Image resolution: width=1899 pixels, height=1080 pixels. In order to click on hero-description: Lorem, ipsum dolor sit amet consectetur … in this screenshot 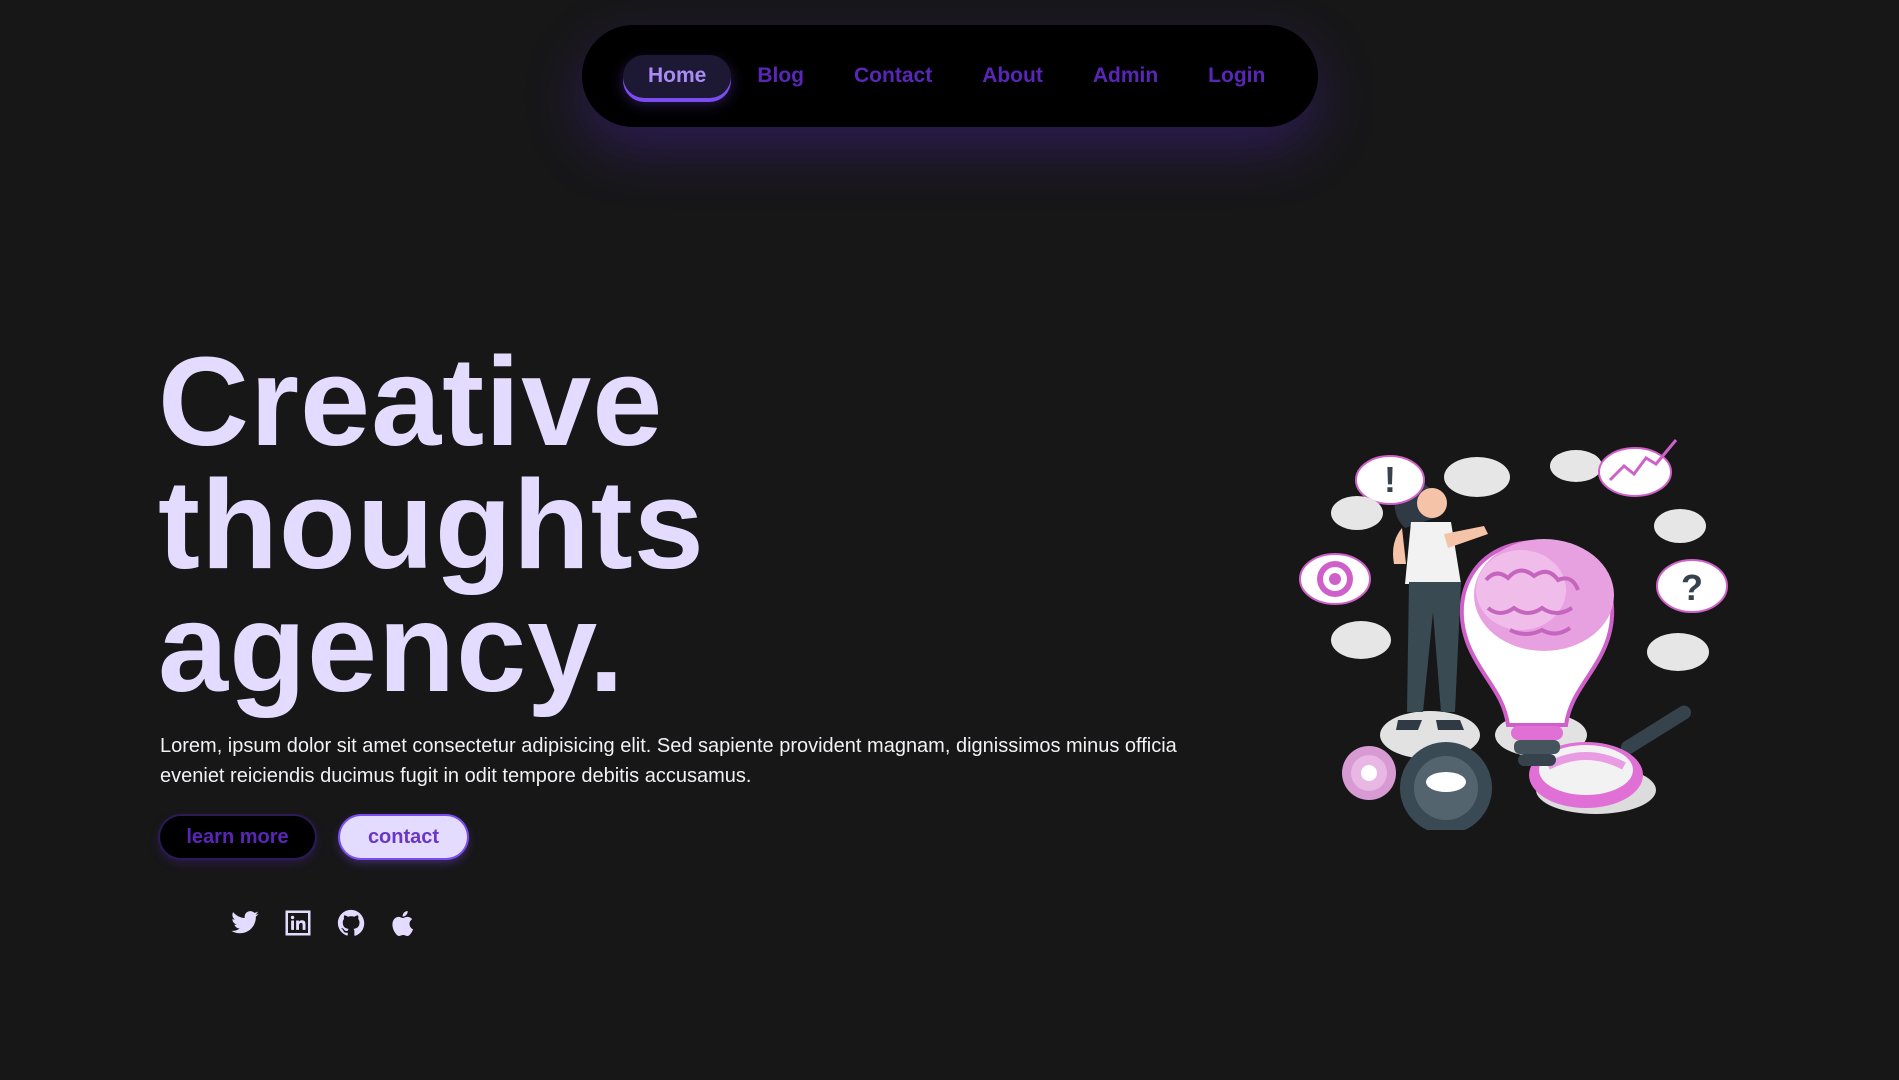, I will do `click(668, 761)`.